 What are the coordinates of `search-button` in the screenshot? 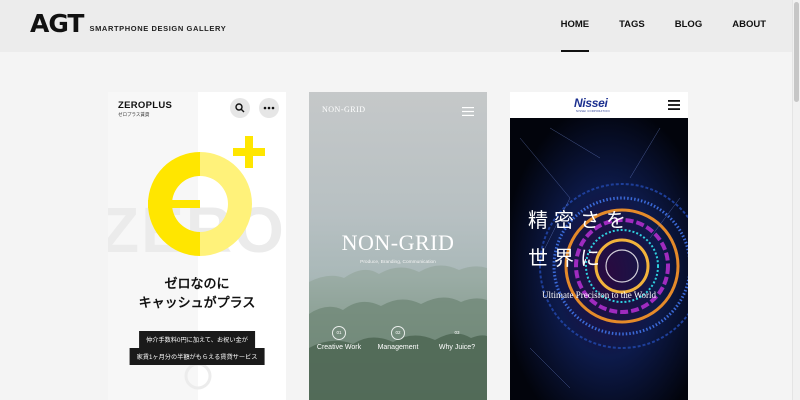 It's located at (240, 108).